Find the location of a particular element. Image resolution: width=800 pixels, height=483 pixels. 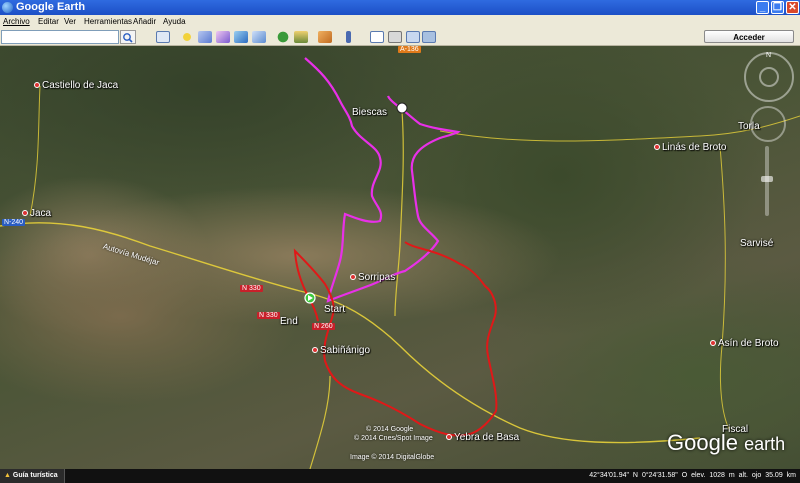

print-icon is located at coordinates (395, 37).